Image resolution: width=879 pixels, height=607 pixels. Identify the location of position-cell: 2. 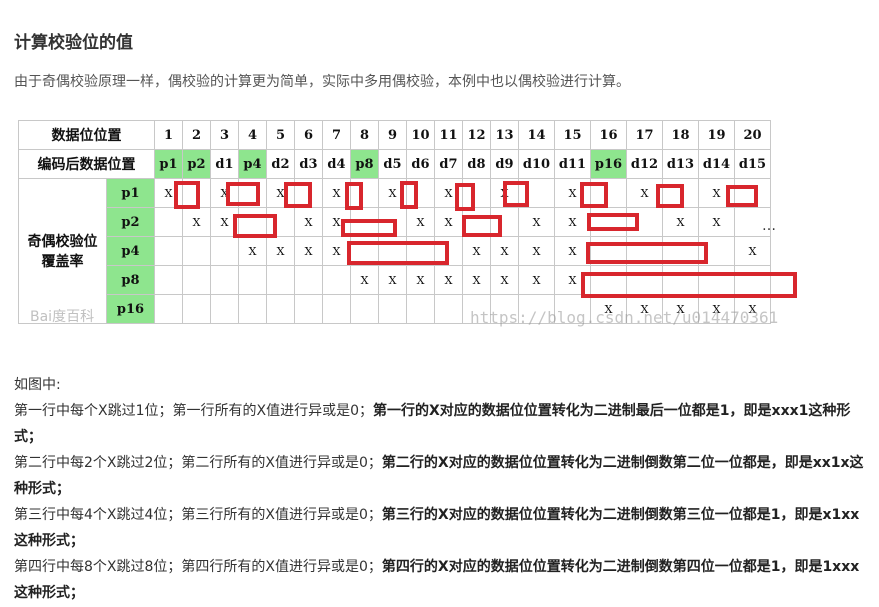
(196, 135).